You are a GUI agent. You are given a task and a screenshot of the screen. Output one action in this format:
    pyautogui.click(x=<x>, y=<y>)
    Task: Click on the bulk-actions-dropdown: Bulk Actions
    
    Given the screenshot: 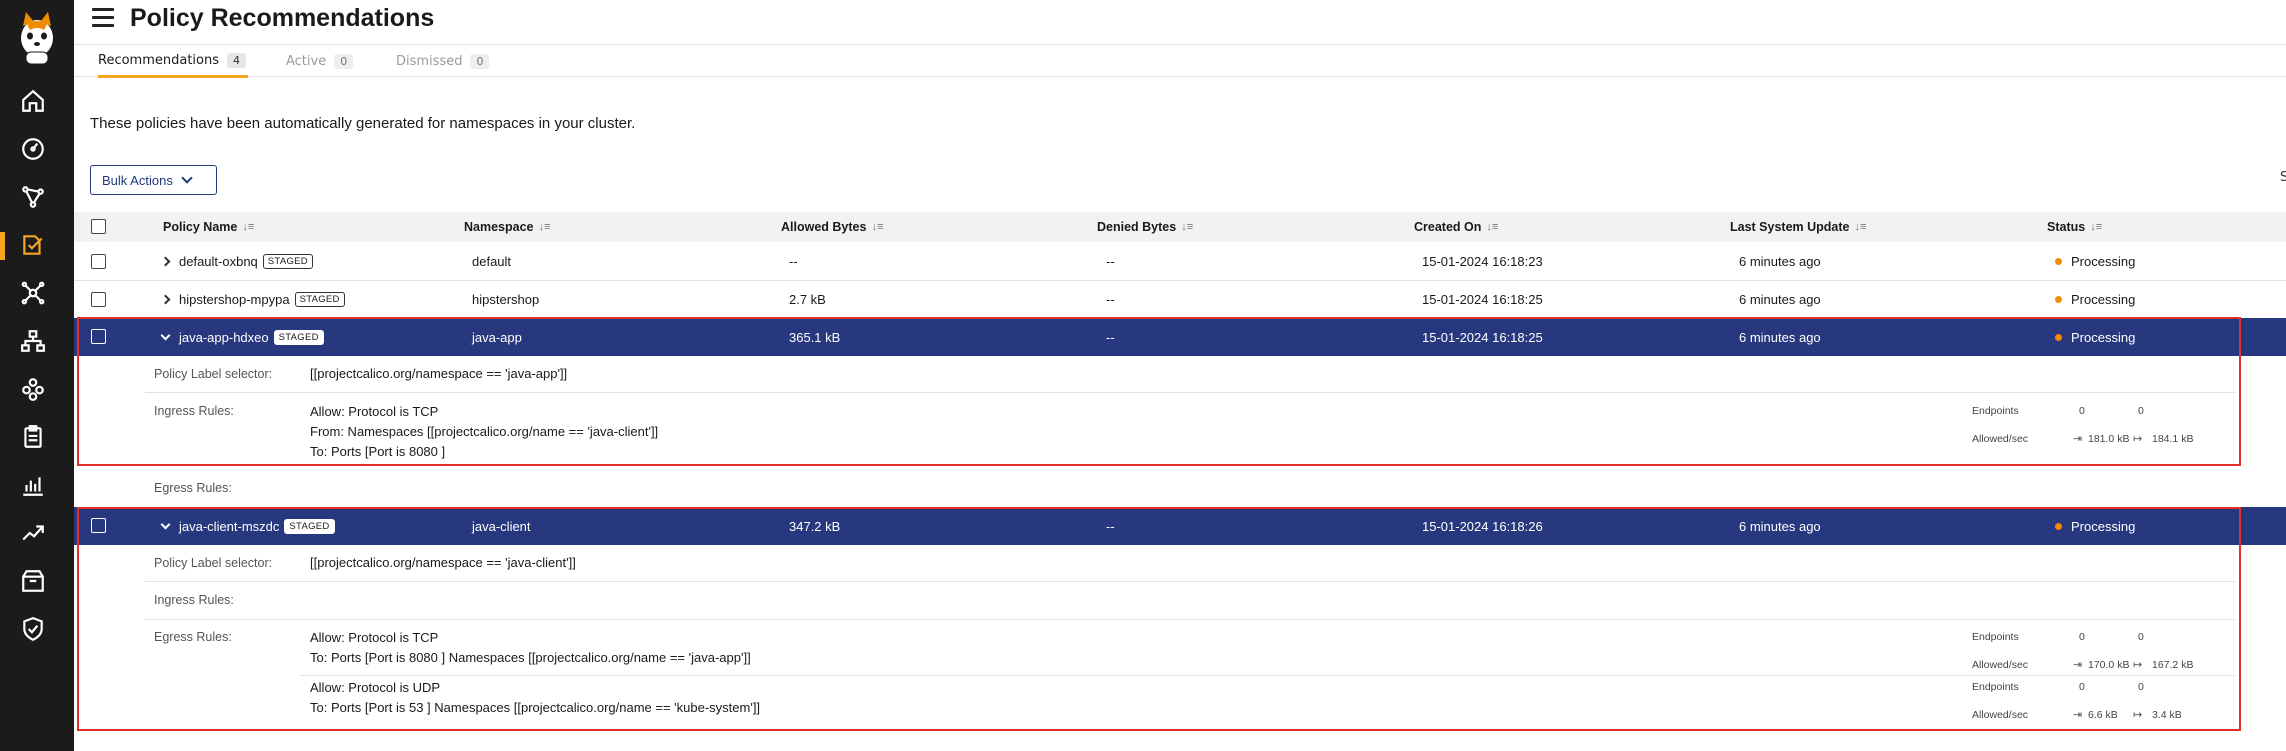 What is the action you would take?
    pyautogui.click(x=153, y=180)
    